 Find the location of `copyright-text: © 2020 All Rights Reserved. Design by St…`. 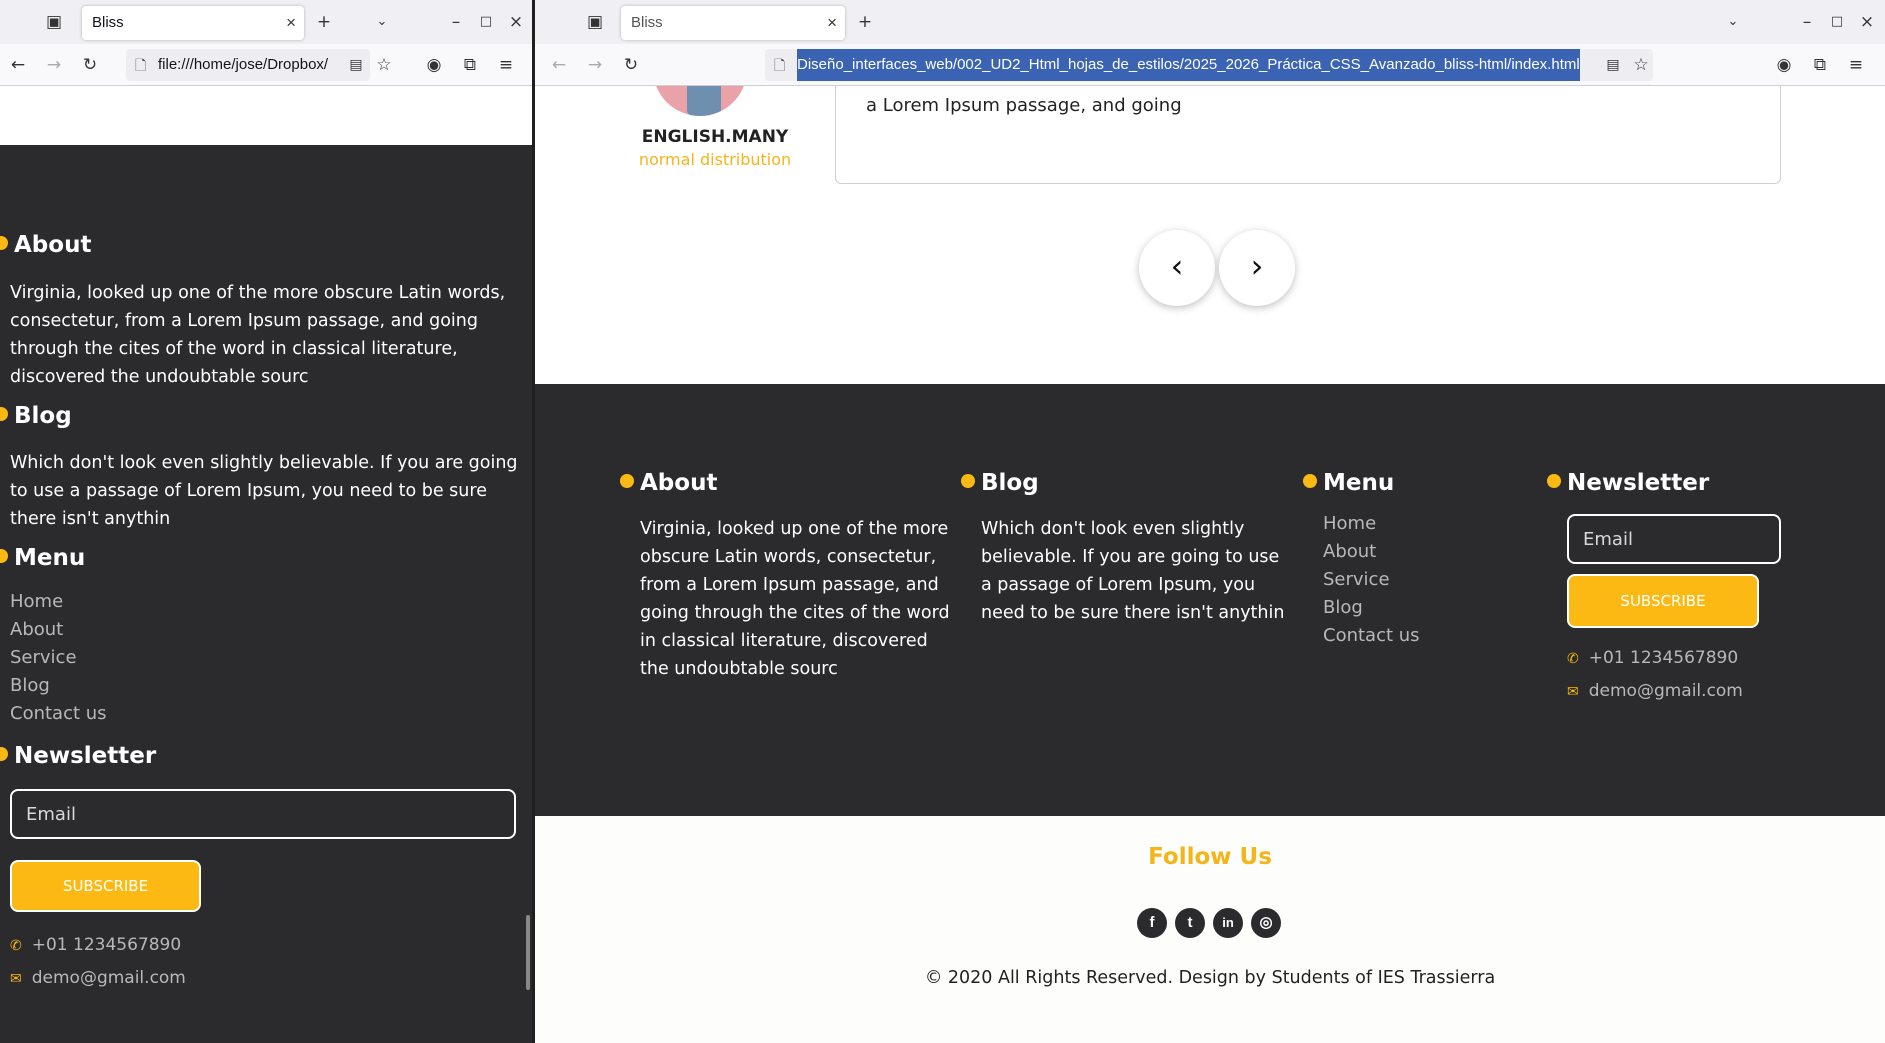

copyright-text: © 2020 All Rights Reserved. Design by St… is located at coordinates (1210, 978).